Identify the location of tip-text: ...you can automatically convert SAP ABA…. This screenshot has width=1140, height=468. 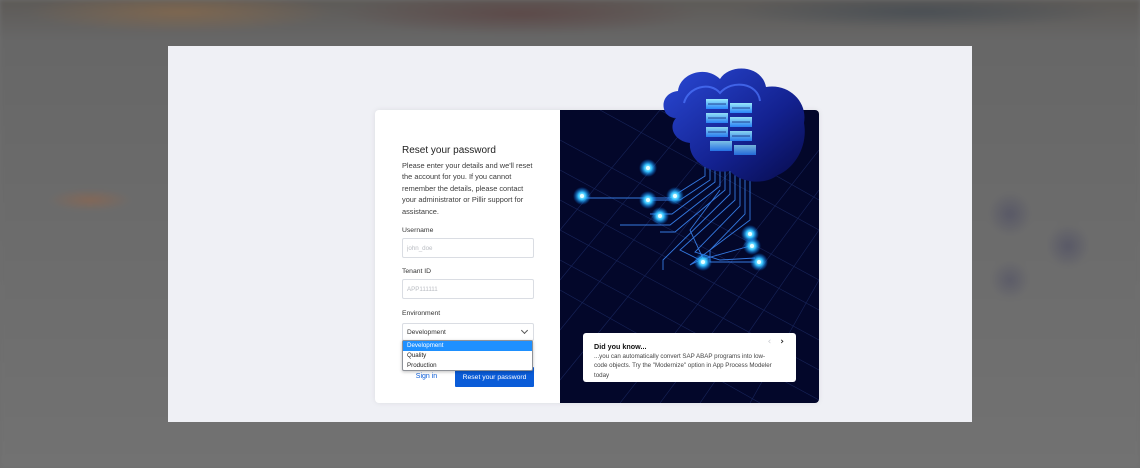
(683, 366).